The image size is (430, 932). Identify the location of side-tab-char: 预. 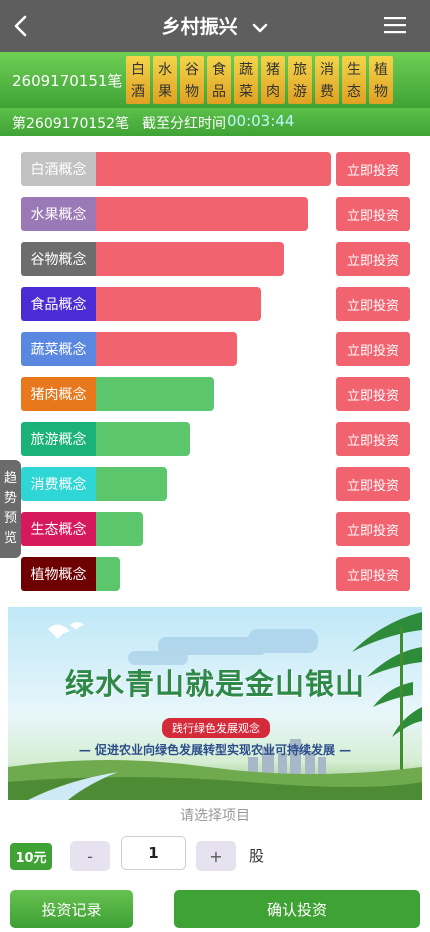
(10, 518).